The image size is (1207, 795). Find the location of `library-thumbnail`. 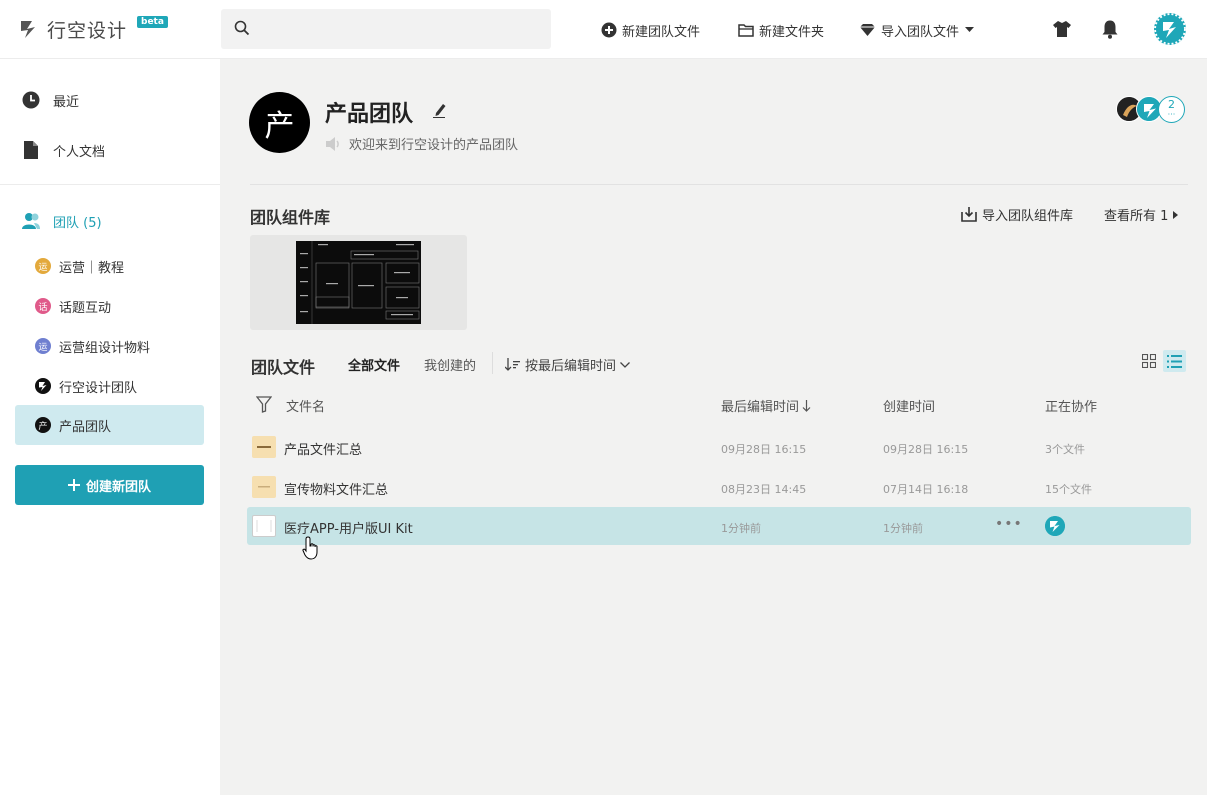

library-thumbnail is located at coordinates (358, 282).